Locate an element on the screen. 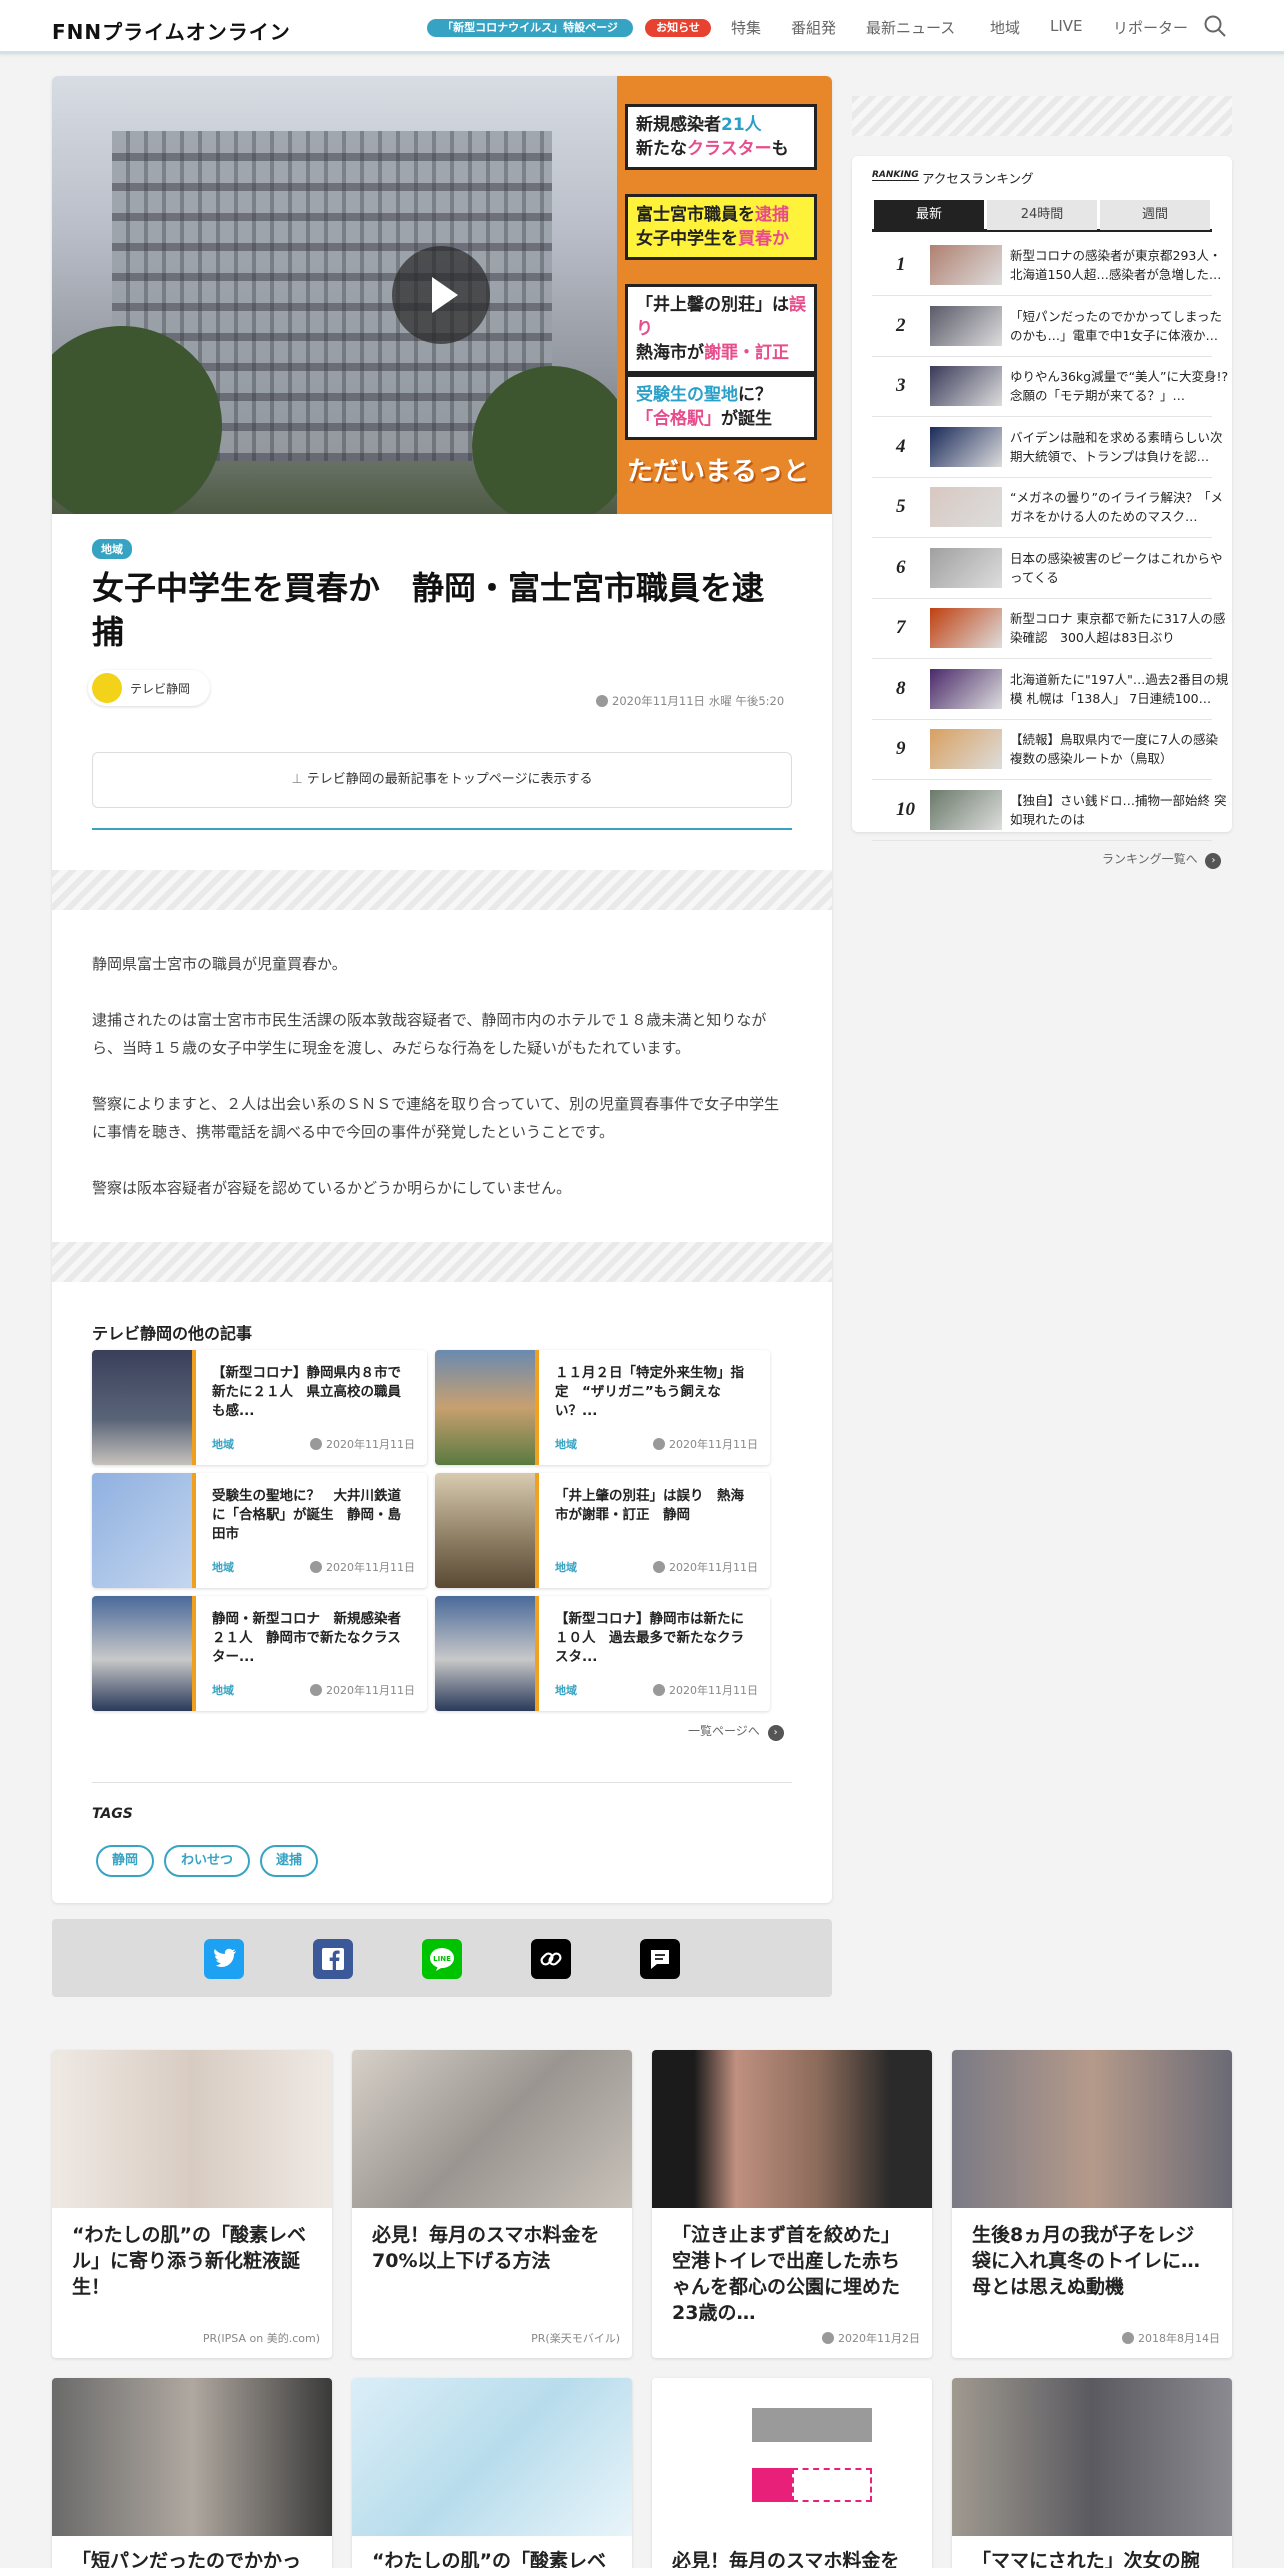 The width and height of the screenshot is (1284, 2568). caption-text: が誕生 is located at coordinates (746, 419).